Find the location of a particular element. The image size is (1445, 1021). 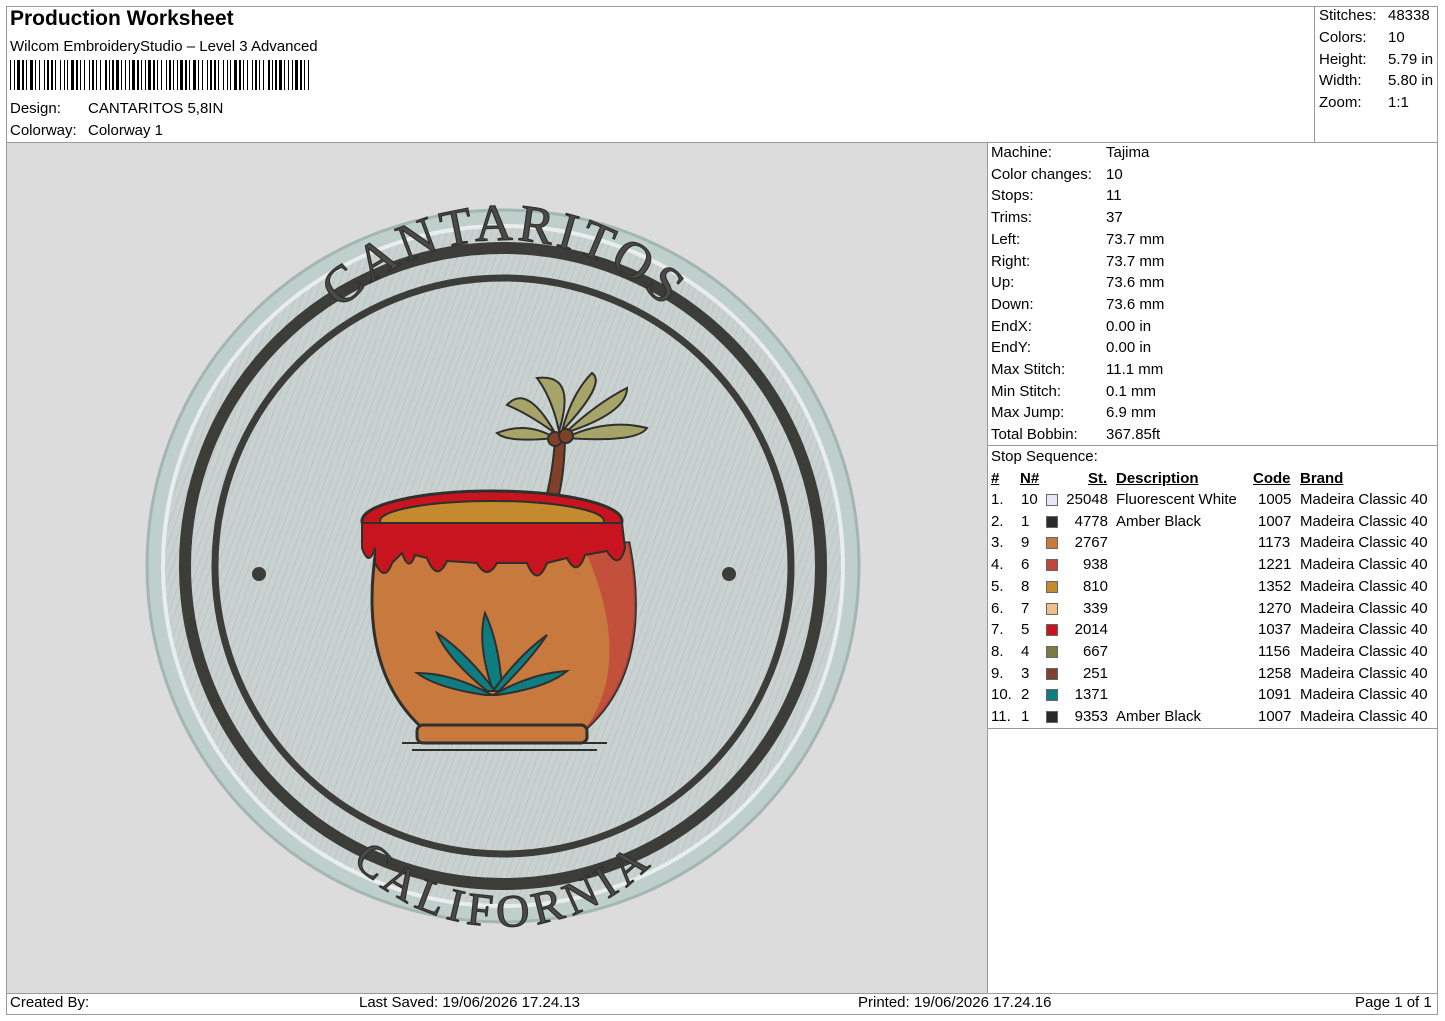

summary-row-stitches: Stitches: 48338 is located at coordinates (1374, 15).